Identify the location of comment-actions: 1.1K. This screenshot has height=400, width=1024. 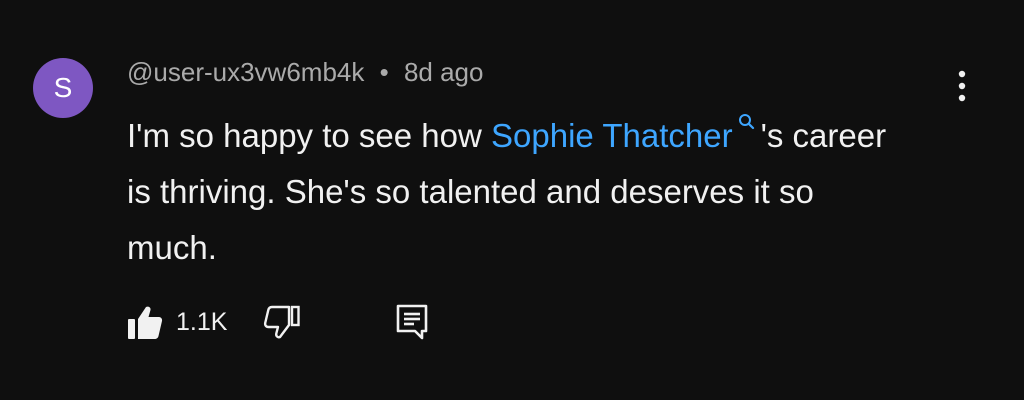
(278, 322).